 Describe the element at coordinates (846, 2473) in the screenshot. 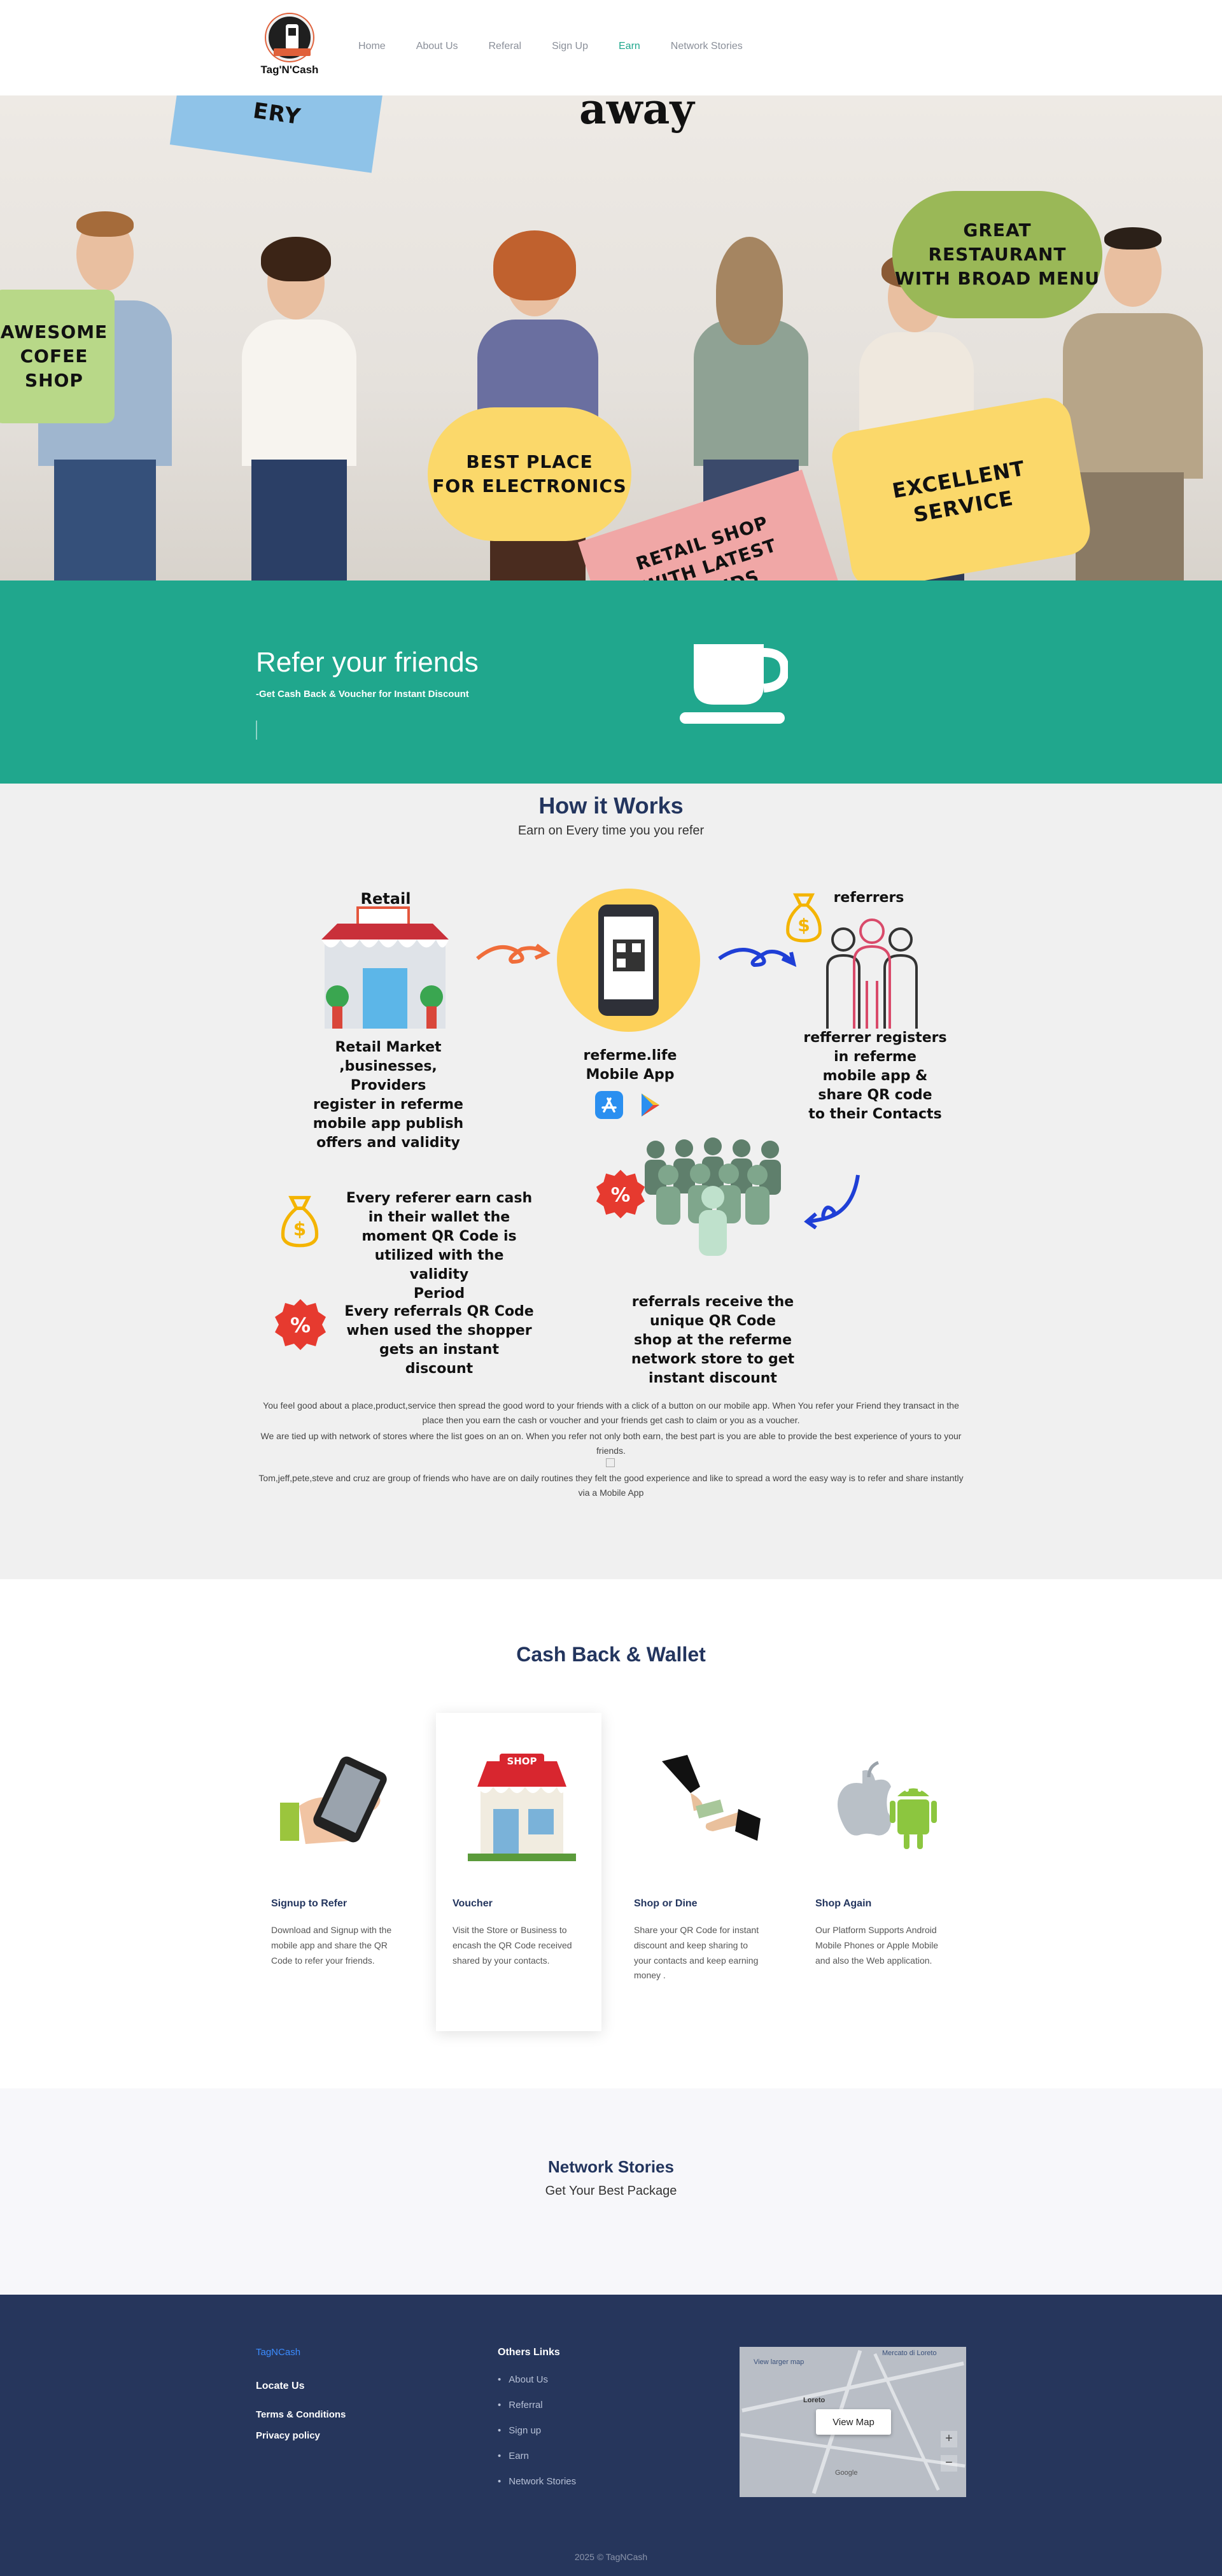

I see `map-label-google: Google` at that location.